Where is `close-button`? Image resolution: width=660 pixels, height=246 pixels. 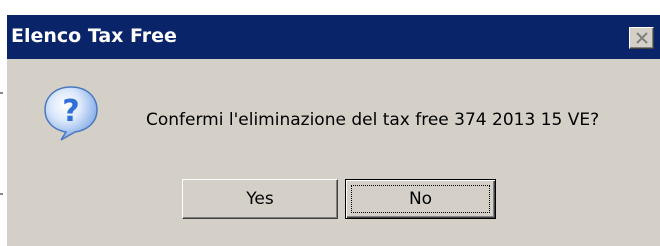 close-button is located at coordinates (641, 38).